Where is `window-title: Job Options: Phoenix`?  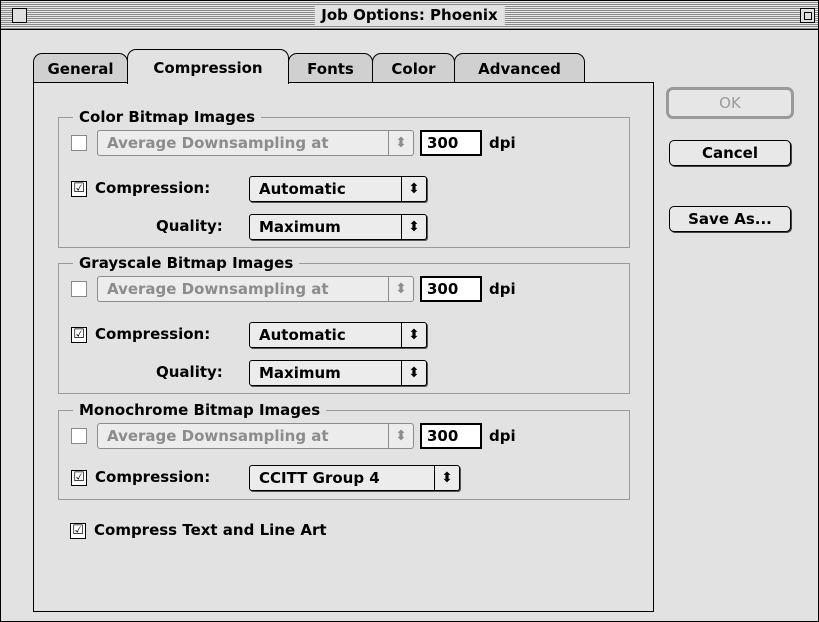 window-title: Job Options: Phoenix is located at coordinates (409, 15).